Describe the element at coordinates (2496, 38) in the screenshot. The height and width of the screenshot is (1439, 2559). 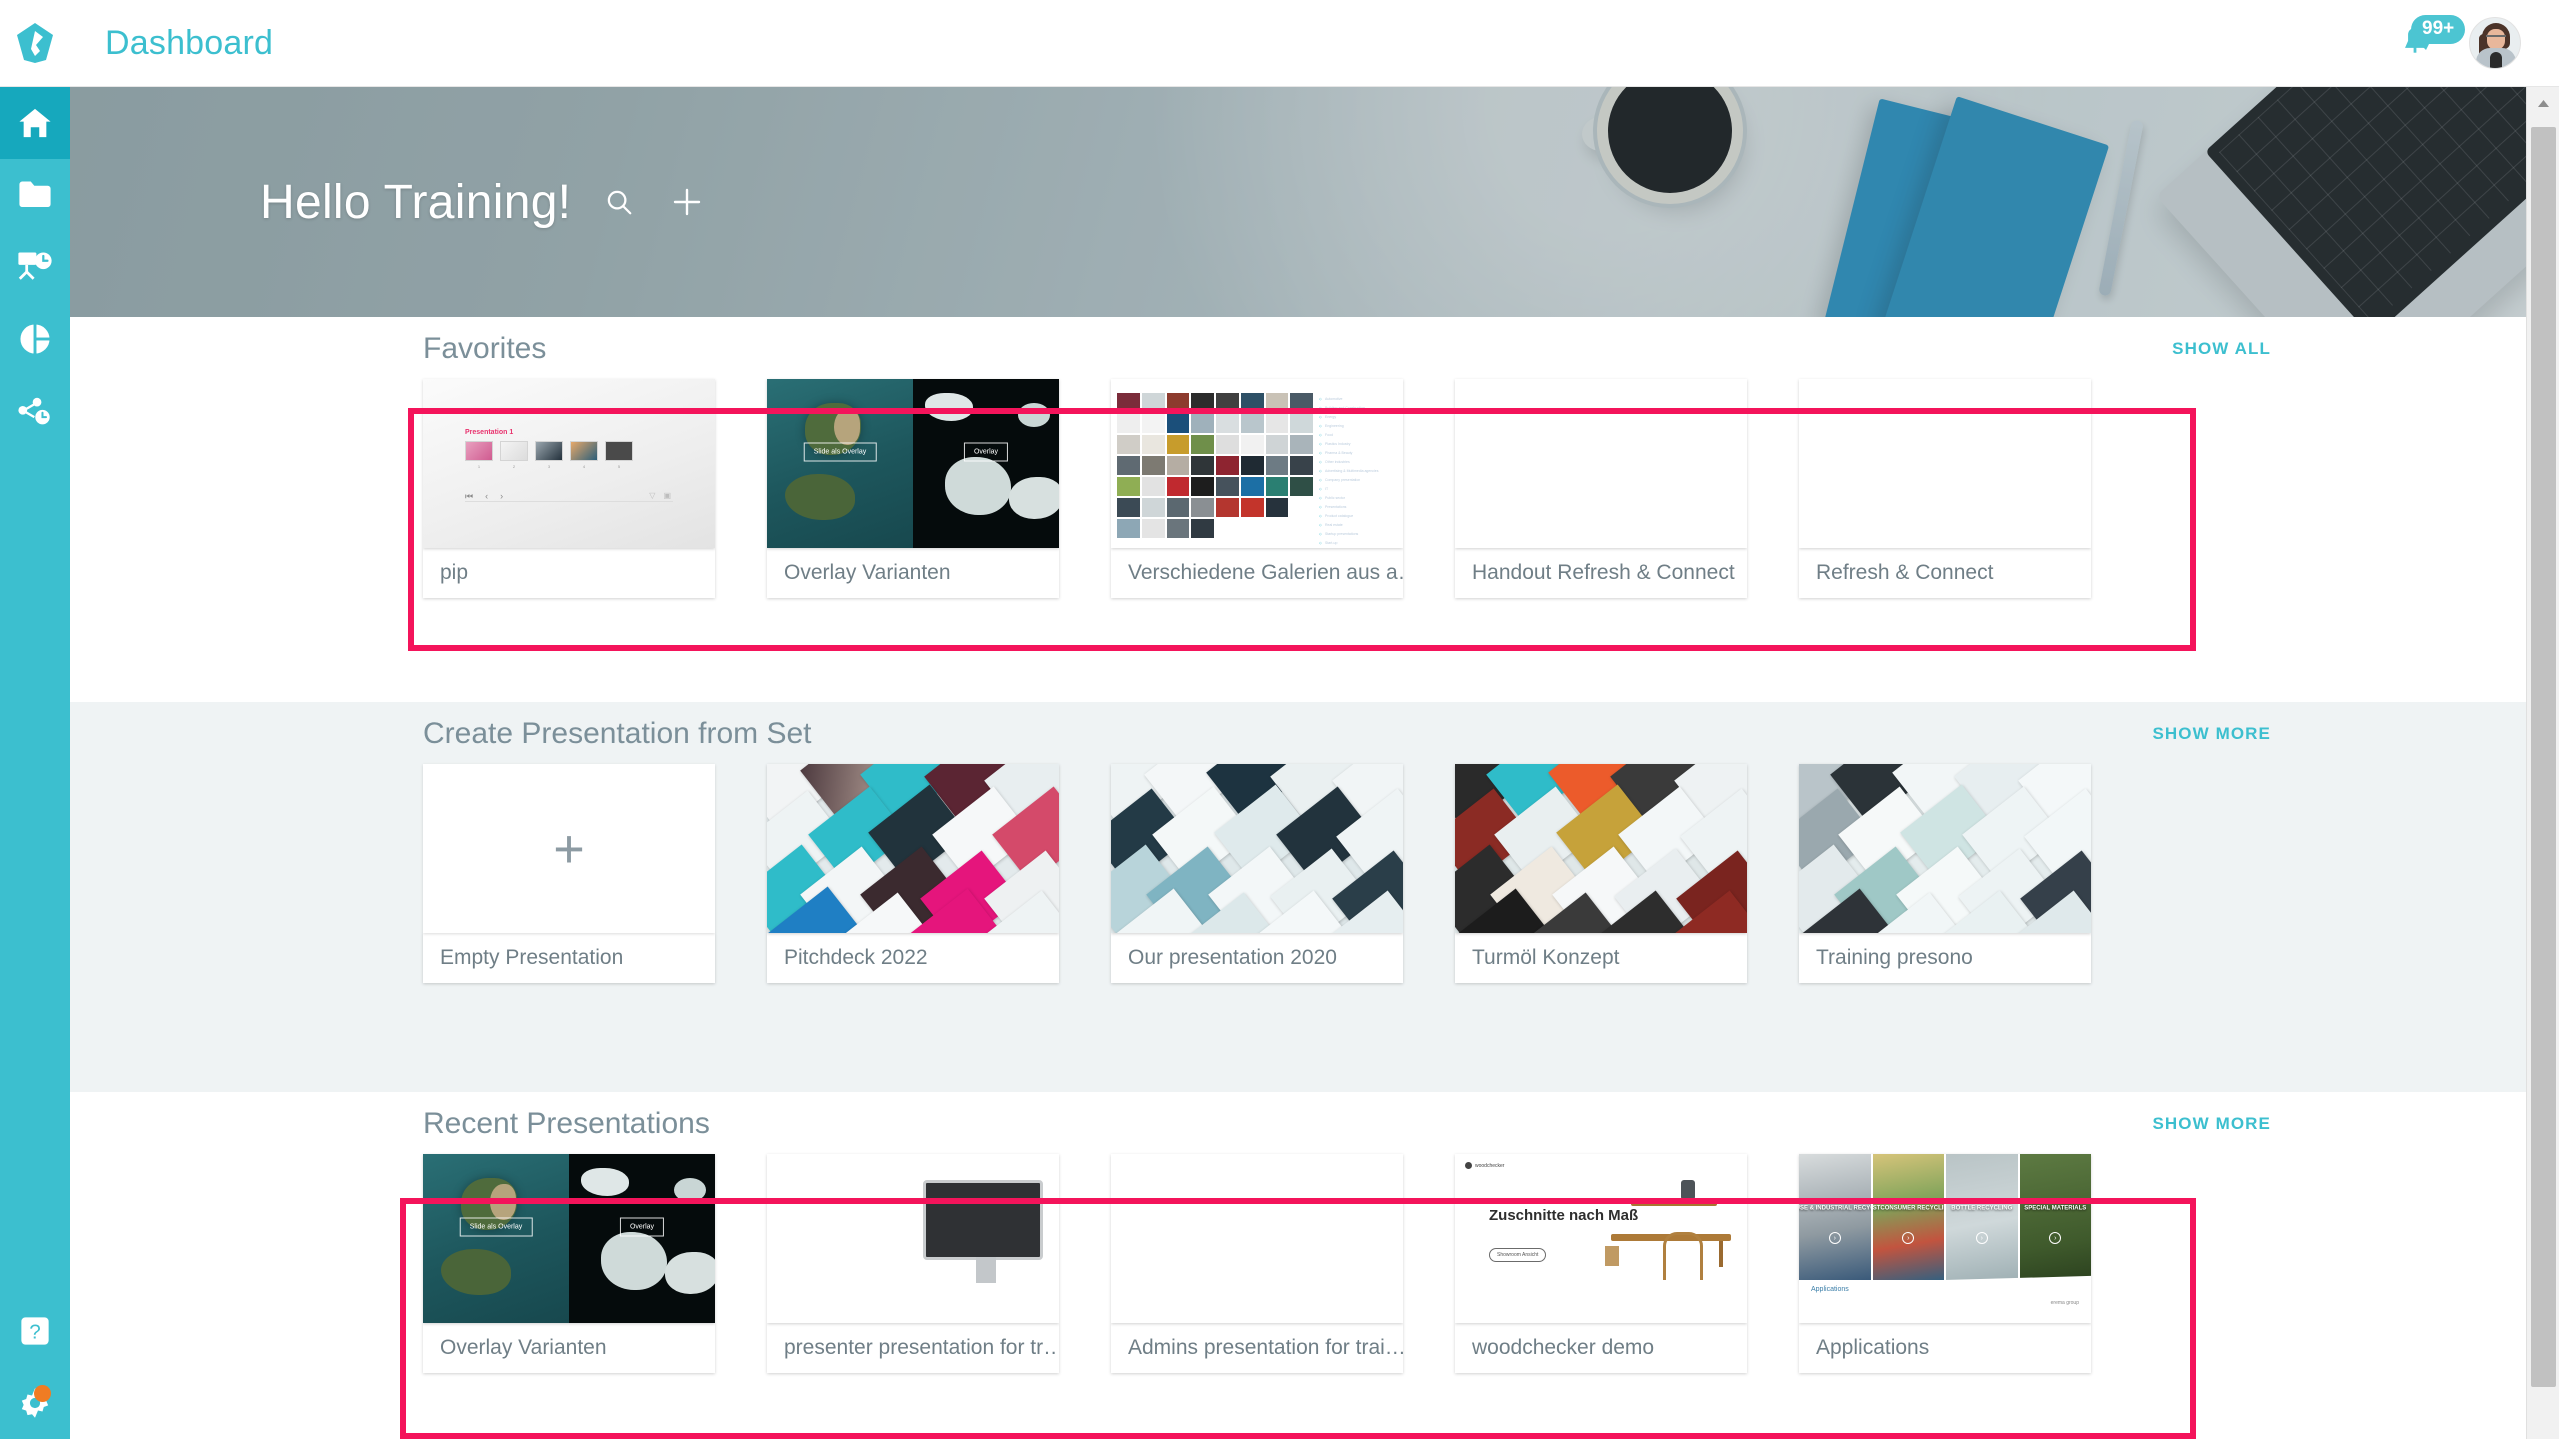
I see `avatar-glasses` at that location.